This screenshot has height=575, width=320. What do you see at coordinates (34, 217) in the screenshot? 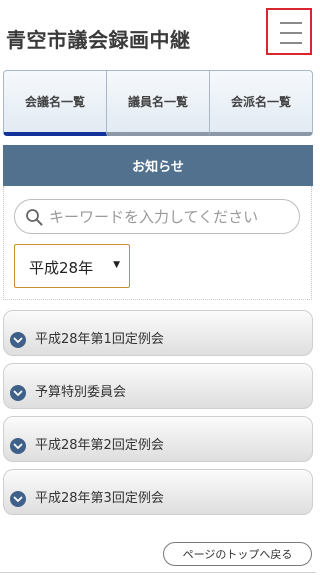
I see `search-icon` at bounding box center [34, 217].